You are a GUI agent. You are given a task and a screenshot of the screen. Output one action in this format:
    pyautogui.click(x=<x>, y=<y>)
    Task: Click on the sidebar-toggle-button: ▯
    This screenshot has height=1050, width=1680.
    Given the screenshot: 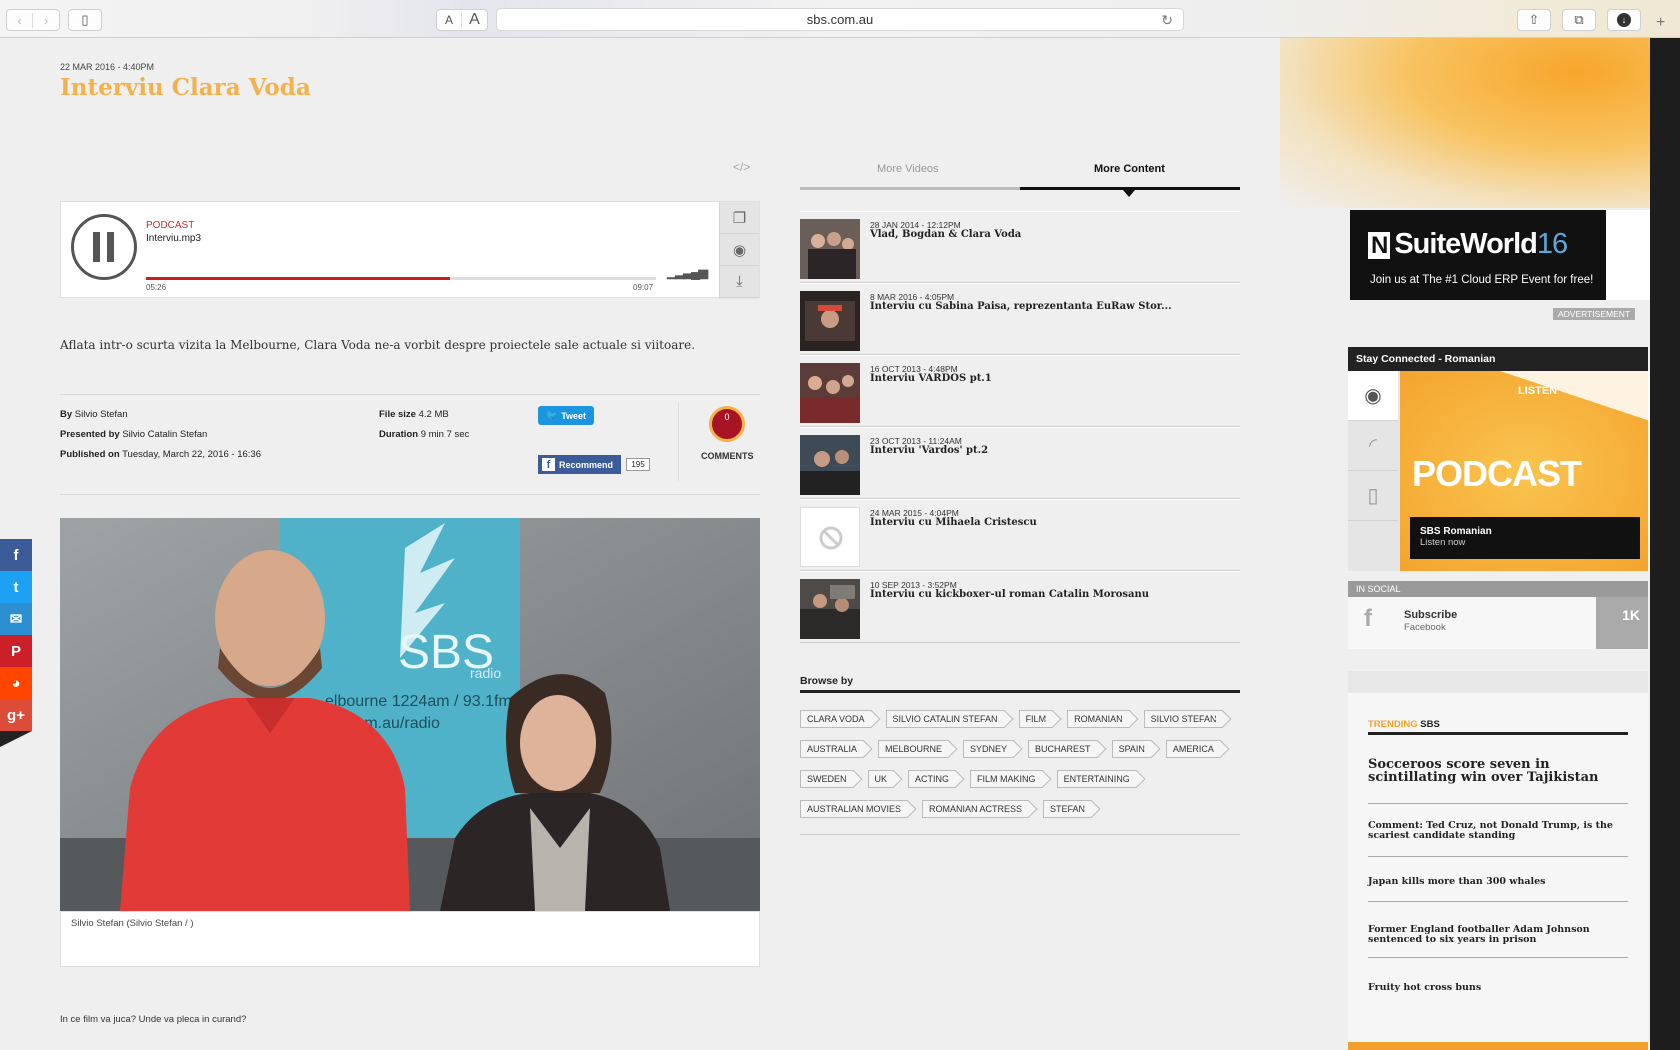 What is the action you would take?
    pyautogui.click(x=85, y=20)
    